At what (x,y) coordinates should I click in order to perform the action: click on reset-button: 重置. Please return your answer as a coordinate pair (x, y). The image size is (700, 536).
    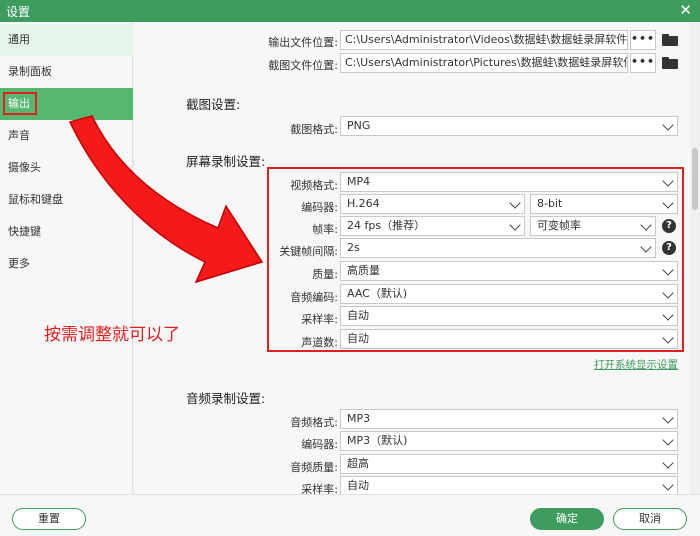
    Looking at the image, I should click on (49, 519).